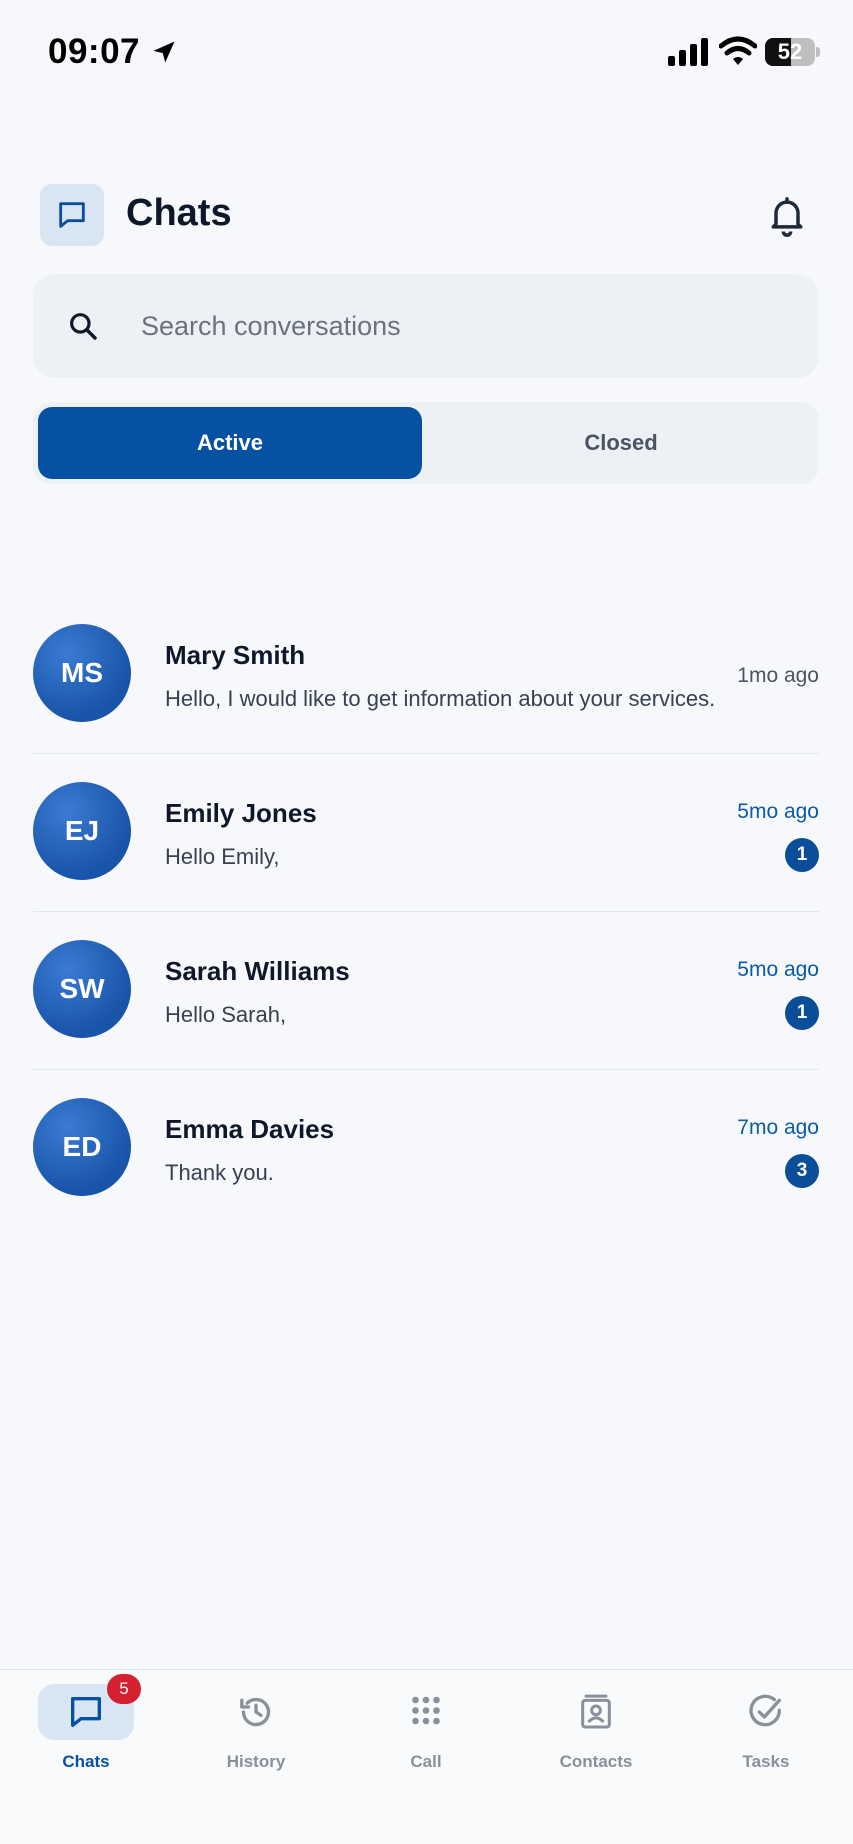 This screenshot has height=1844, width=853. What do you see at coordinates (164, 52) in the screenshot?
I see `location-arrow-icon` at bounding box center [164, 52].